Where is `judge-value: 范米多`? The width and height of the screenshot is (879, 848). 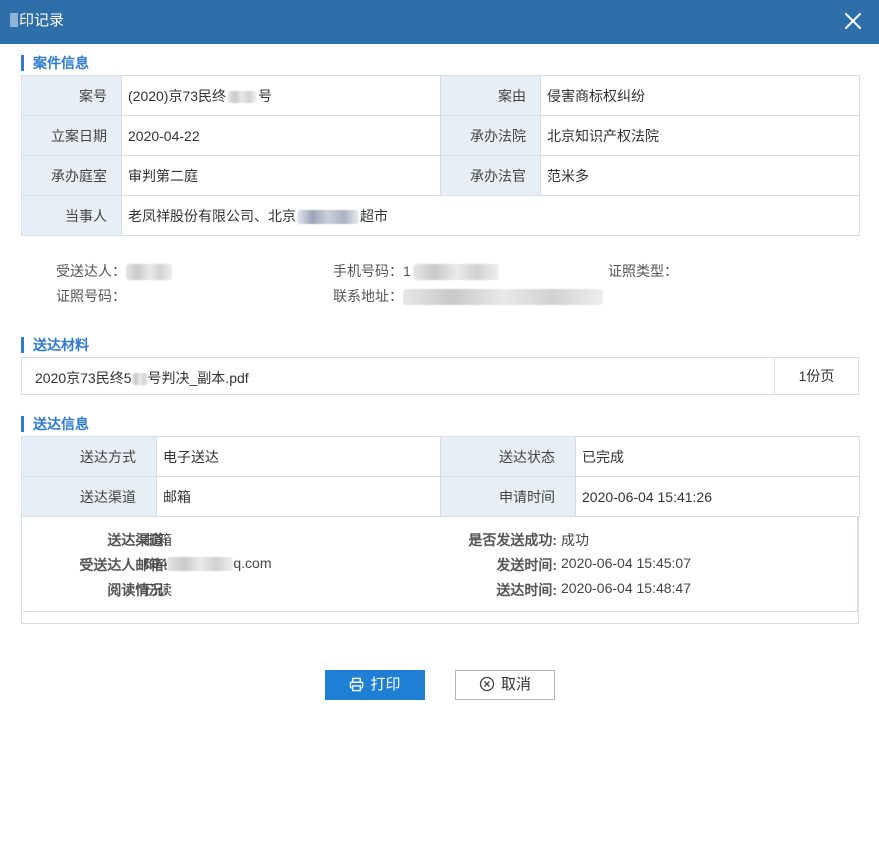
judge-value: 范米多 is located at coordinates (700, 175).